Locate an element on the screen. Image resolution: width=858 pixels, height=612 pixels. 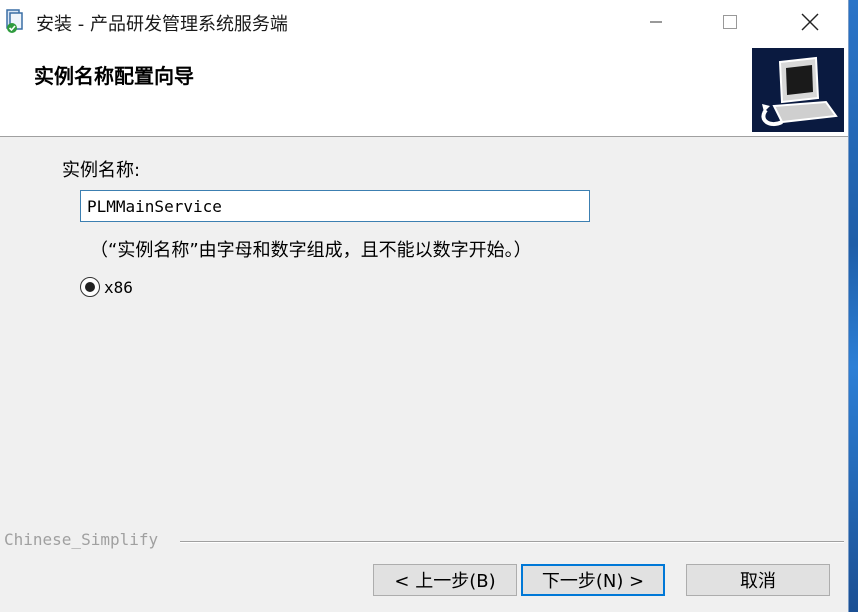
page-title: 实例名称配置向导 is located at coordinates (114, 76).